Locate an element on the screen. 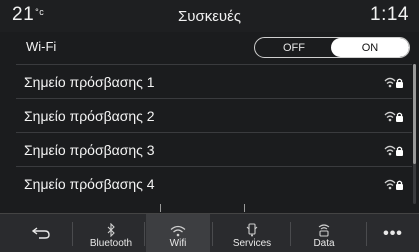  tab-services-label: Services is located at coordinates (252, 243).